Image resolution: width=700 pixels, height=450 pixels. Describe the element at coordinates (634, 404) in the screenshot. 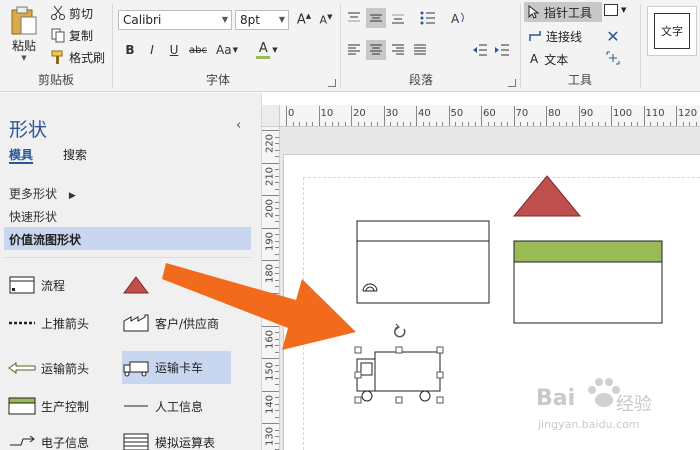

I see `watermark-brand-cn: 经验` at that location.